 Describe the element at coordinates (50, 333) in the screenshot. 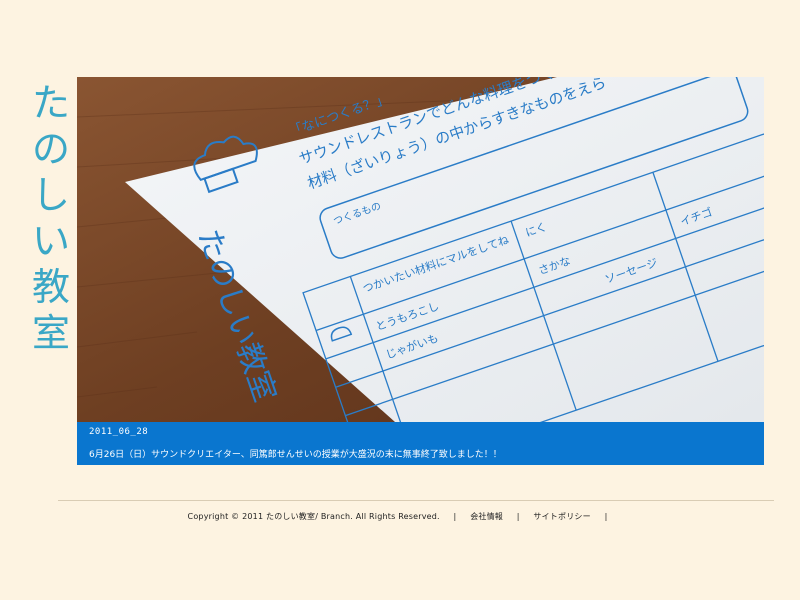

I see `logo-char: 室` at that location.